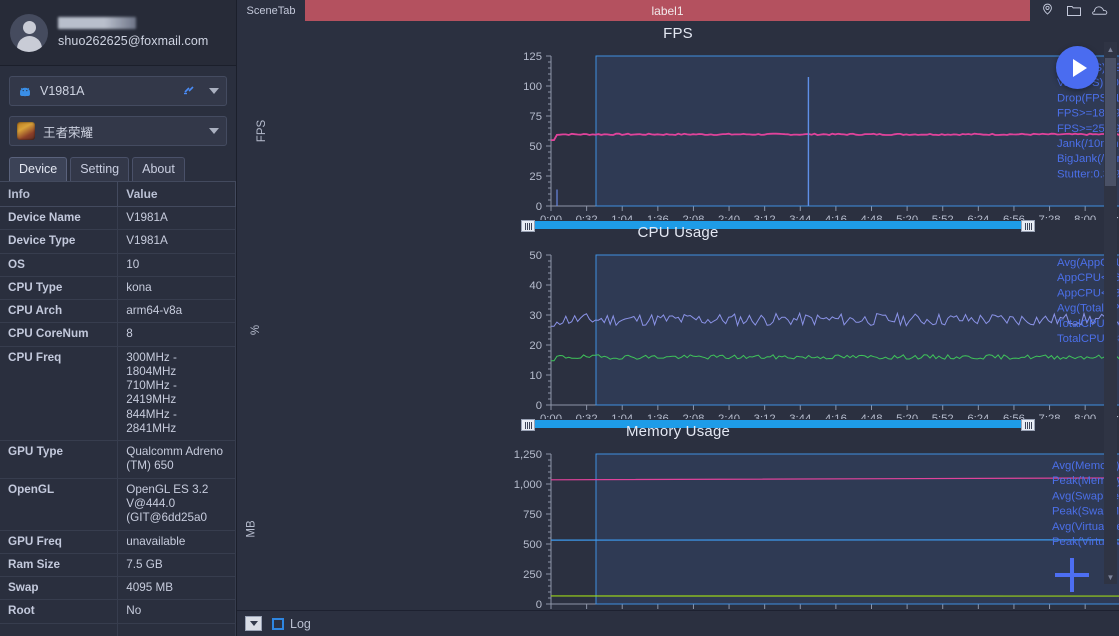  Describe the element at coordinates (59, 241) in the screenshot. I see `info-key: Device Type` at that location.